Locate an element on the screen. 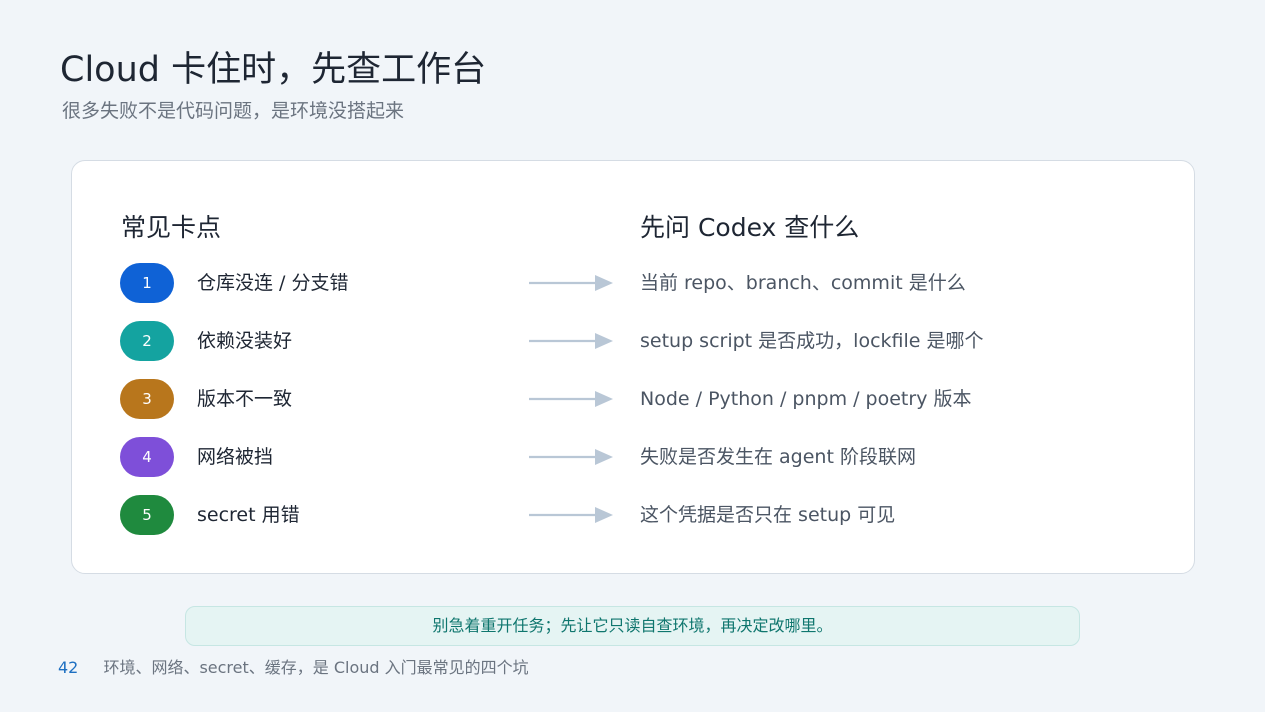 Image resolution: width=1265 pixels, height=712 pixels. issue-label: 依赖没装好 is located at coordinates (245, 341).